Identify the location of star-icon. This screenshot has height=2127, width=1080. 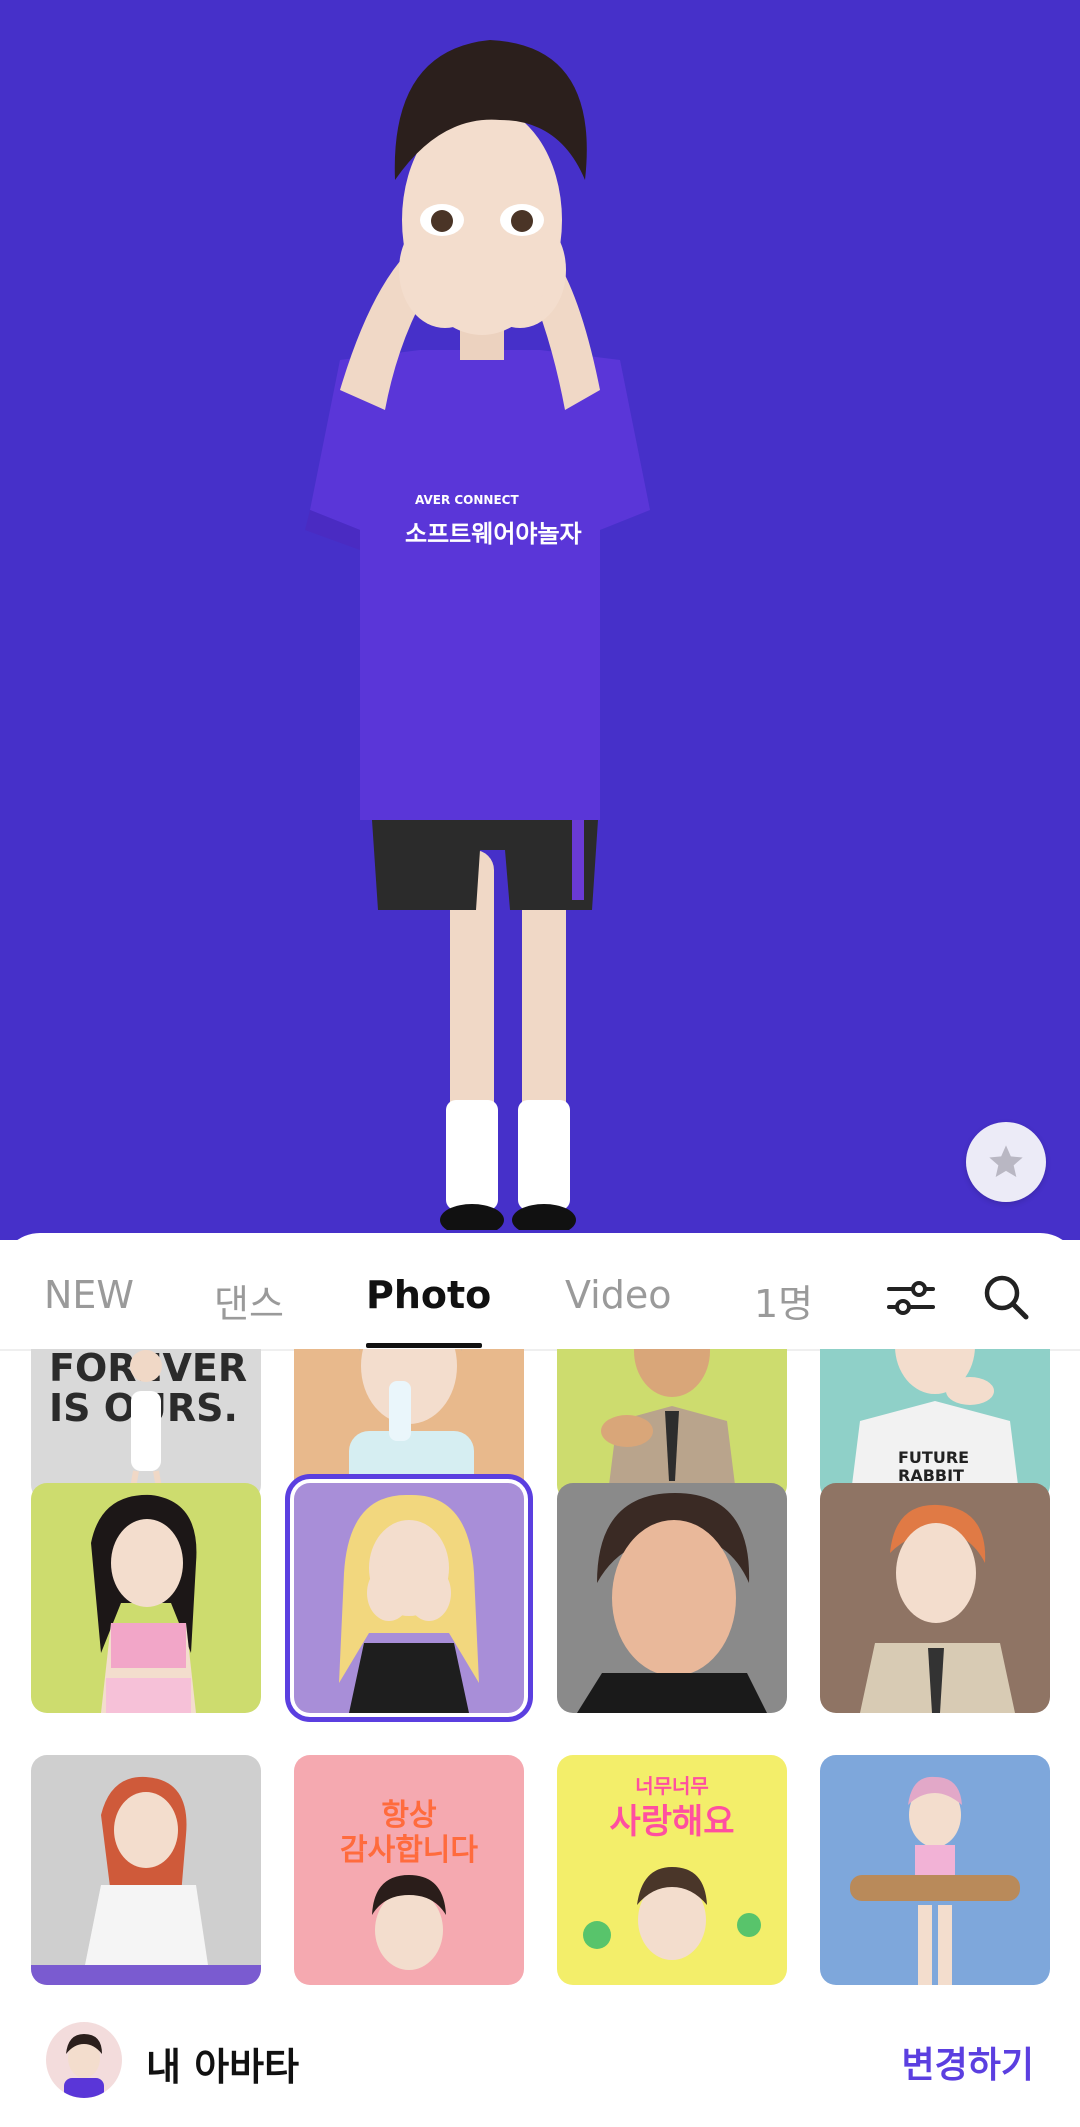
(1006, 1161).